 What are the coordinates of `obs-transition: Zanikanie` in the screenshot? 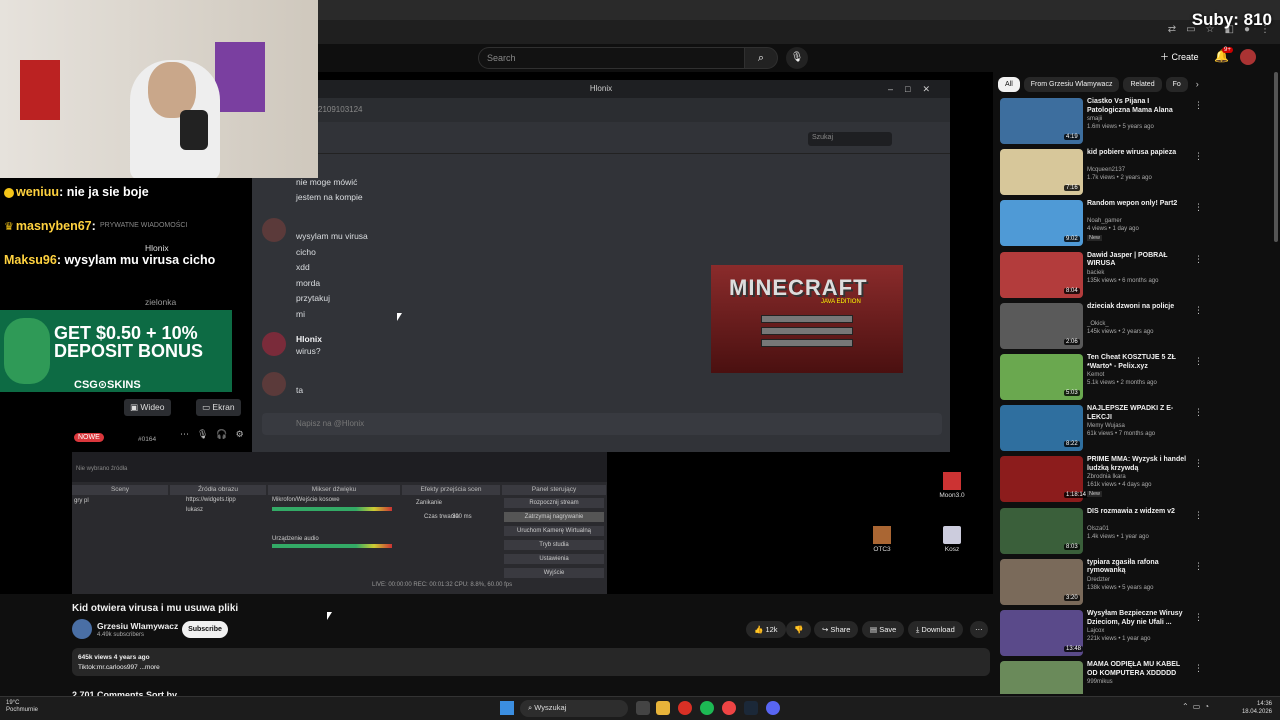 It's located at (429, 503).